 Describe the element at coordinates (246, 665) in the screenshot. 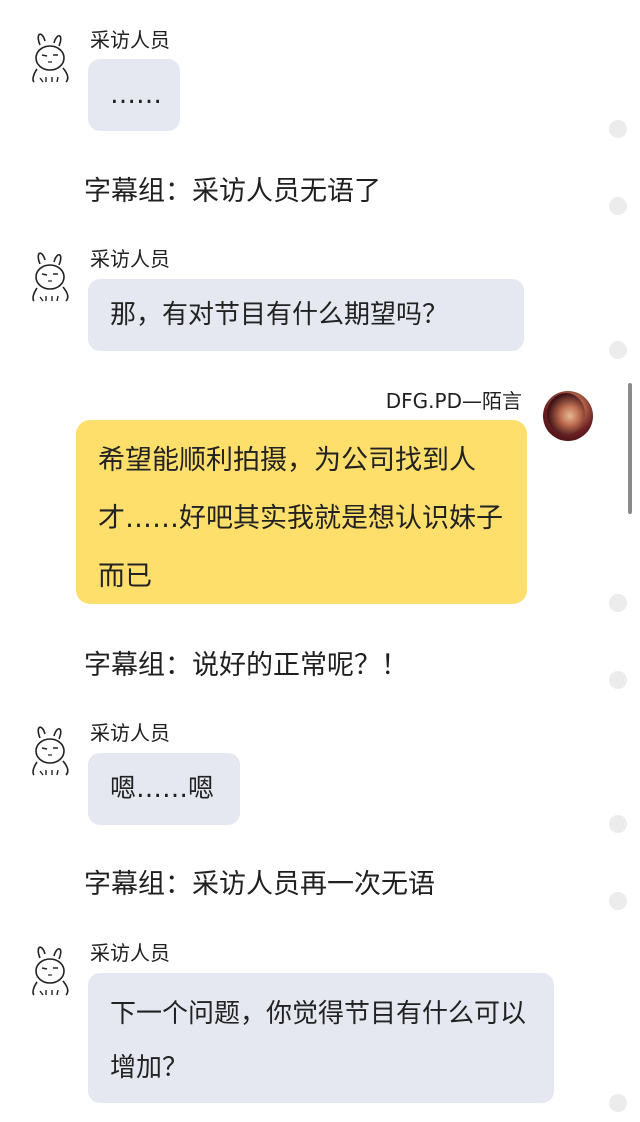

I see `caption-text: 字幕组：说好的正常呢？！` at that location.